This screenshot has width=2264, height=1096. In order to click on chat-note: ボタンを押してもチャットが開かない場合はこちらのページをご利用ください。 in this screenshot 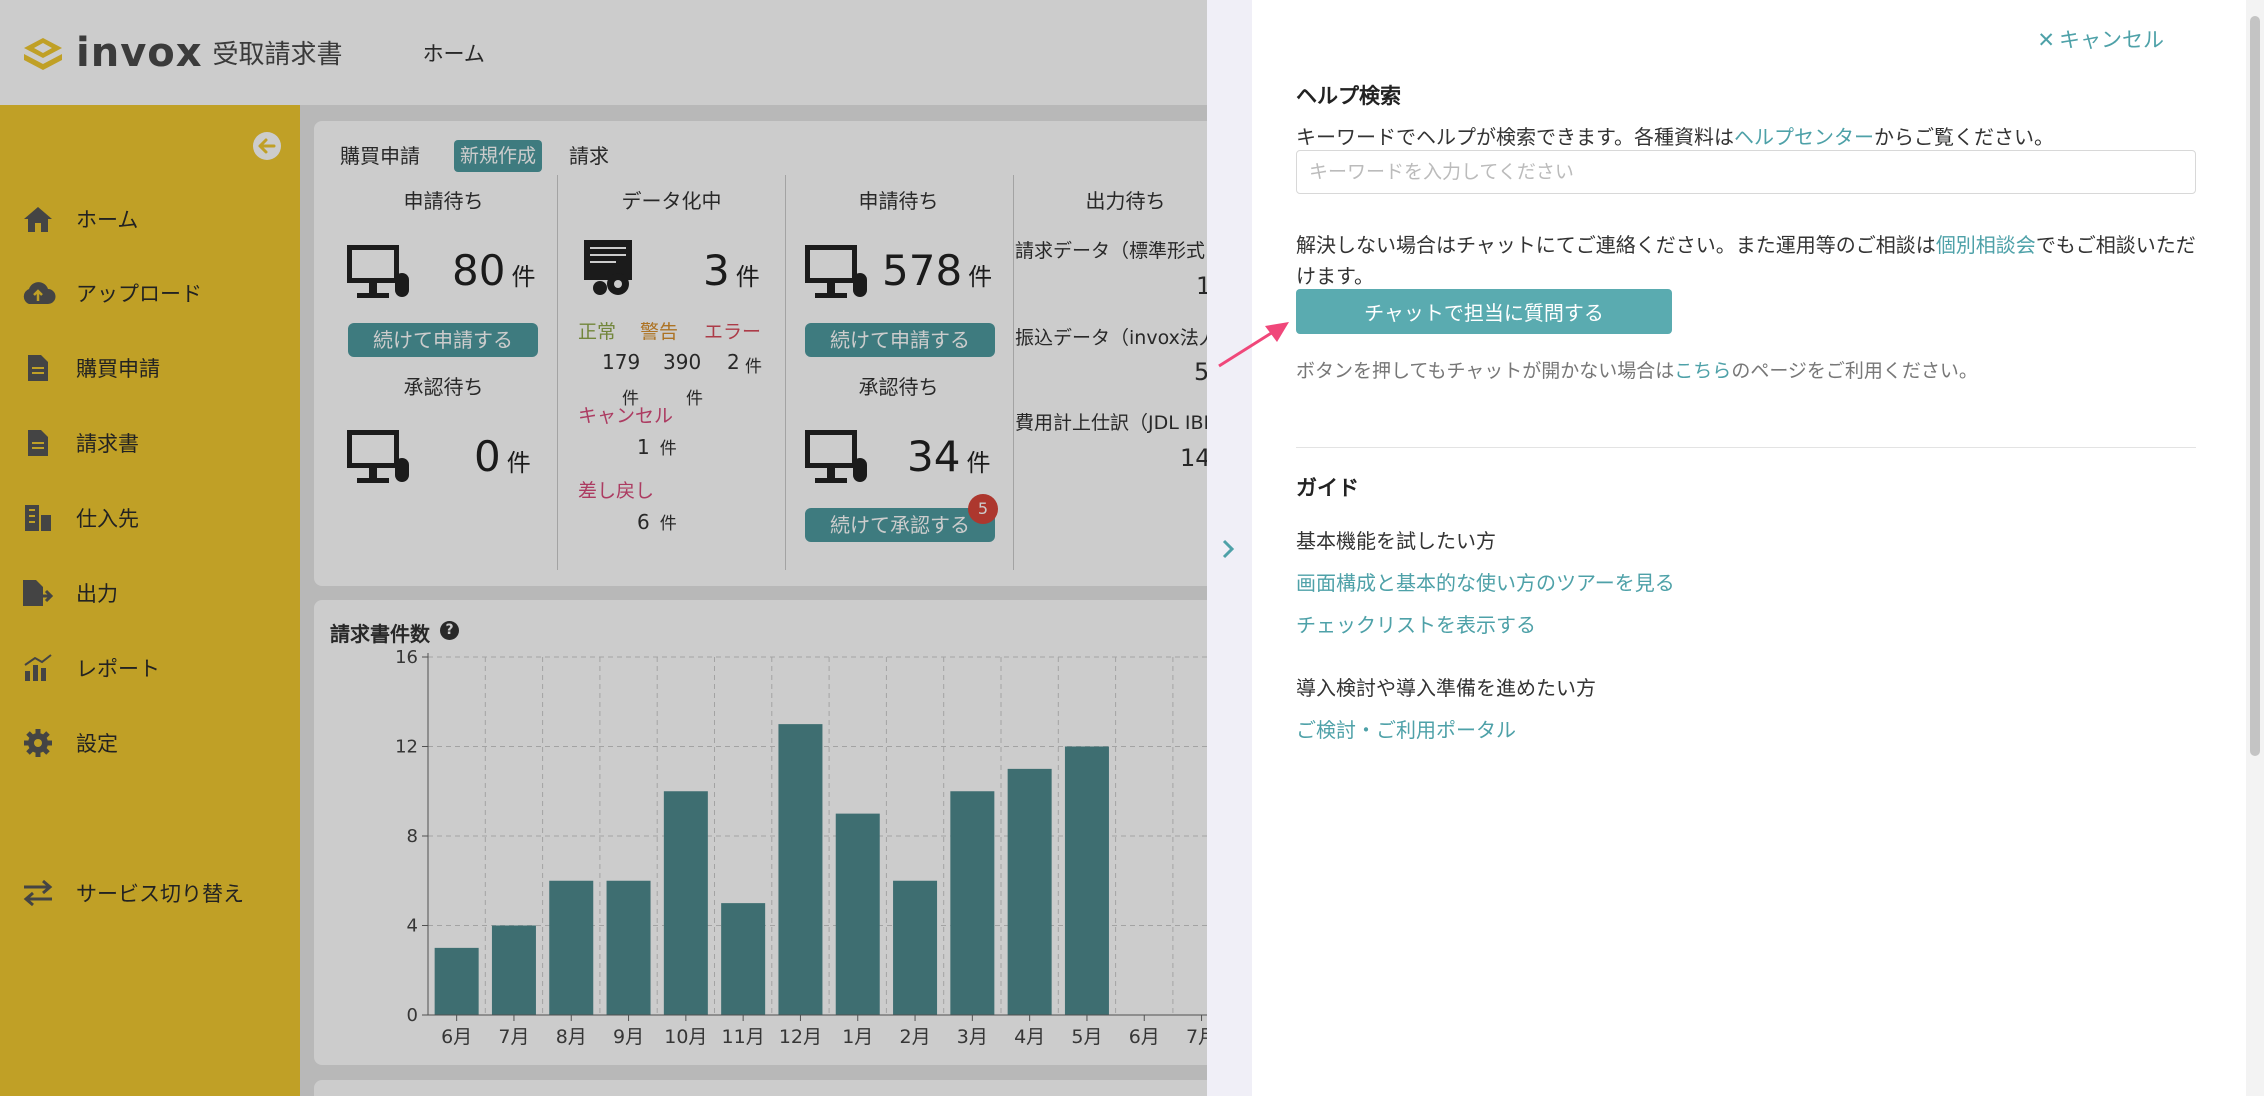, I will do `click(1637, 371)`.